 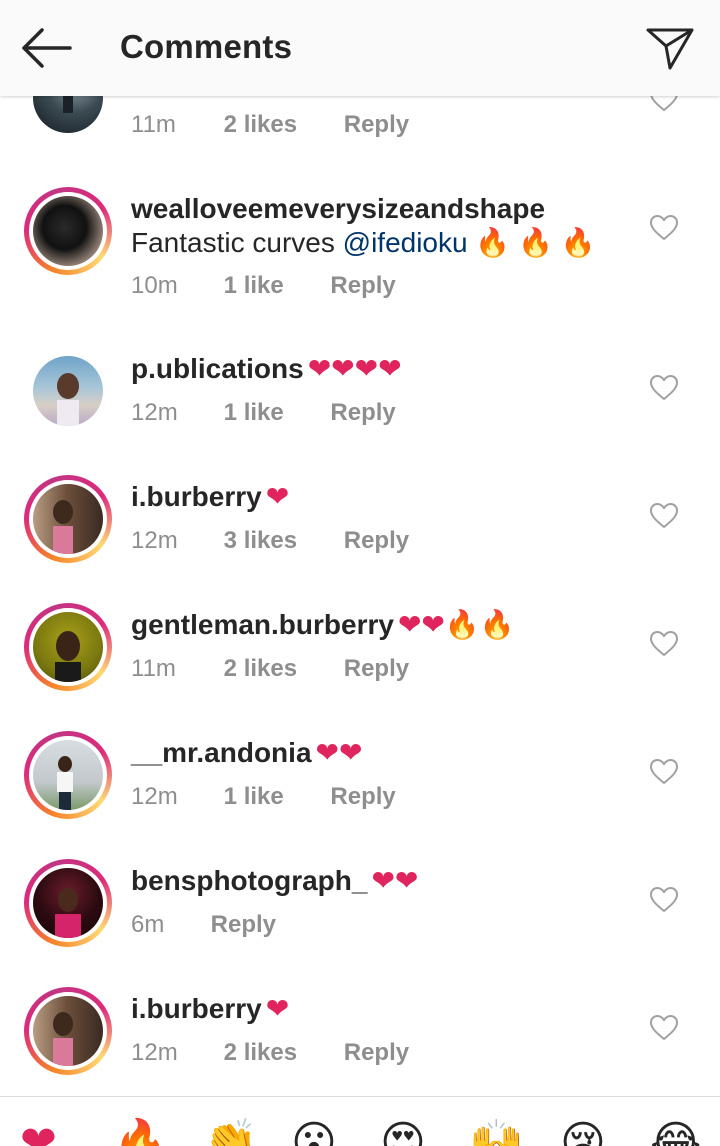 What do you see at coordinates (338, 209) in the screenshot?
I see `comment-username: wealloveemeverysizeandshape` at bounding box center [338, 209].